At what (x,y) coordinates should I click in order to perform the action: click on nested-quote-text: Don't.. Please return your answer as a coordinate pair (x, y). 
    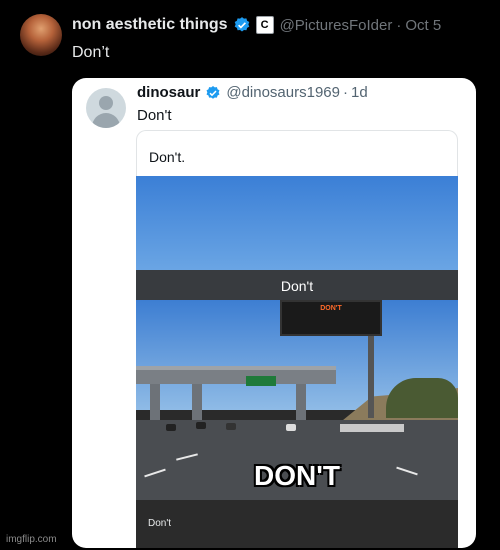
    Looking at the image, I should click on (167, 157).